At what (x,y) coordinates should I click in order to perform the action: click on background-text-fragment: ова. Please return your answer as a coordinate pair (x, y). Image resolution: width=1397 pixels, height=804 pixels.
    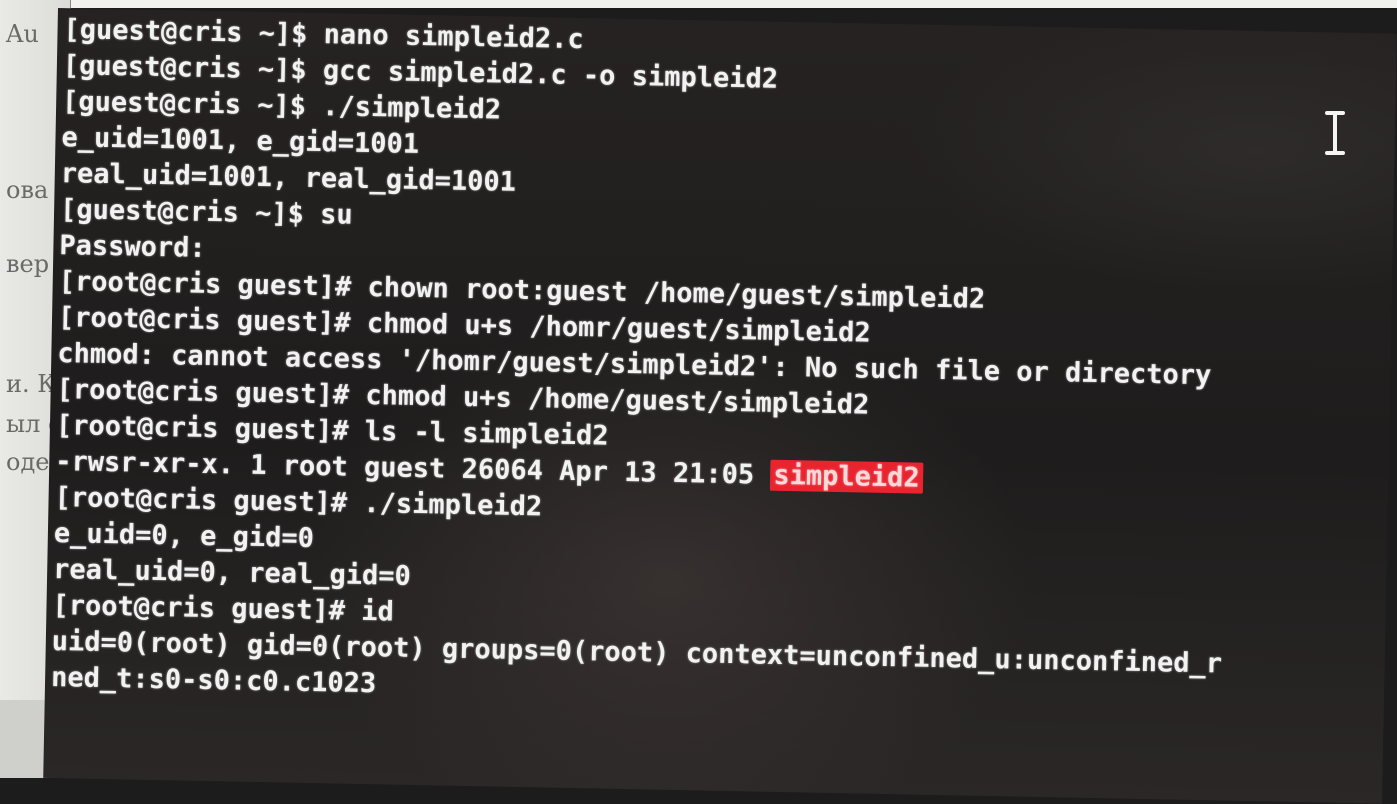
    Looking at the image, I should click on (27, 190).